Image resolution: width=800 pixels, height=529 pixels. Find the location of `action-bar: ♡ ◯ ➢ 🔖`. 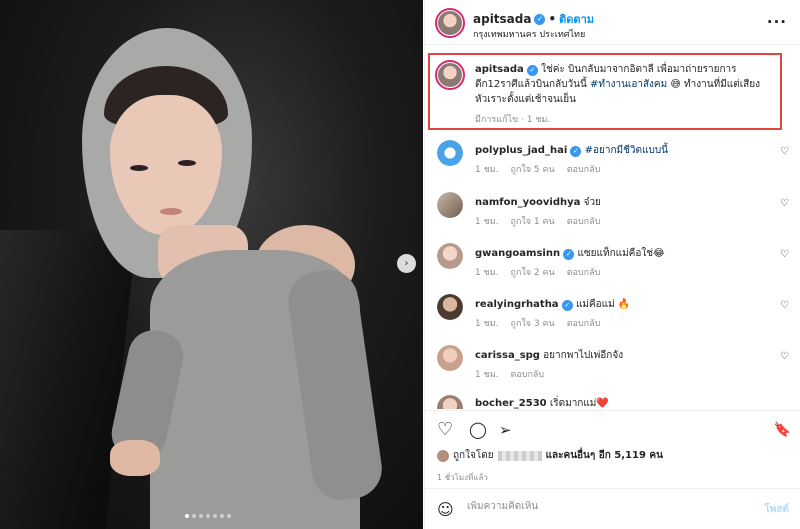

action-bar: ♡ ◯ ➢ 🔖 is located at coordinates (612, 428).